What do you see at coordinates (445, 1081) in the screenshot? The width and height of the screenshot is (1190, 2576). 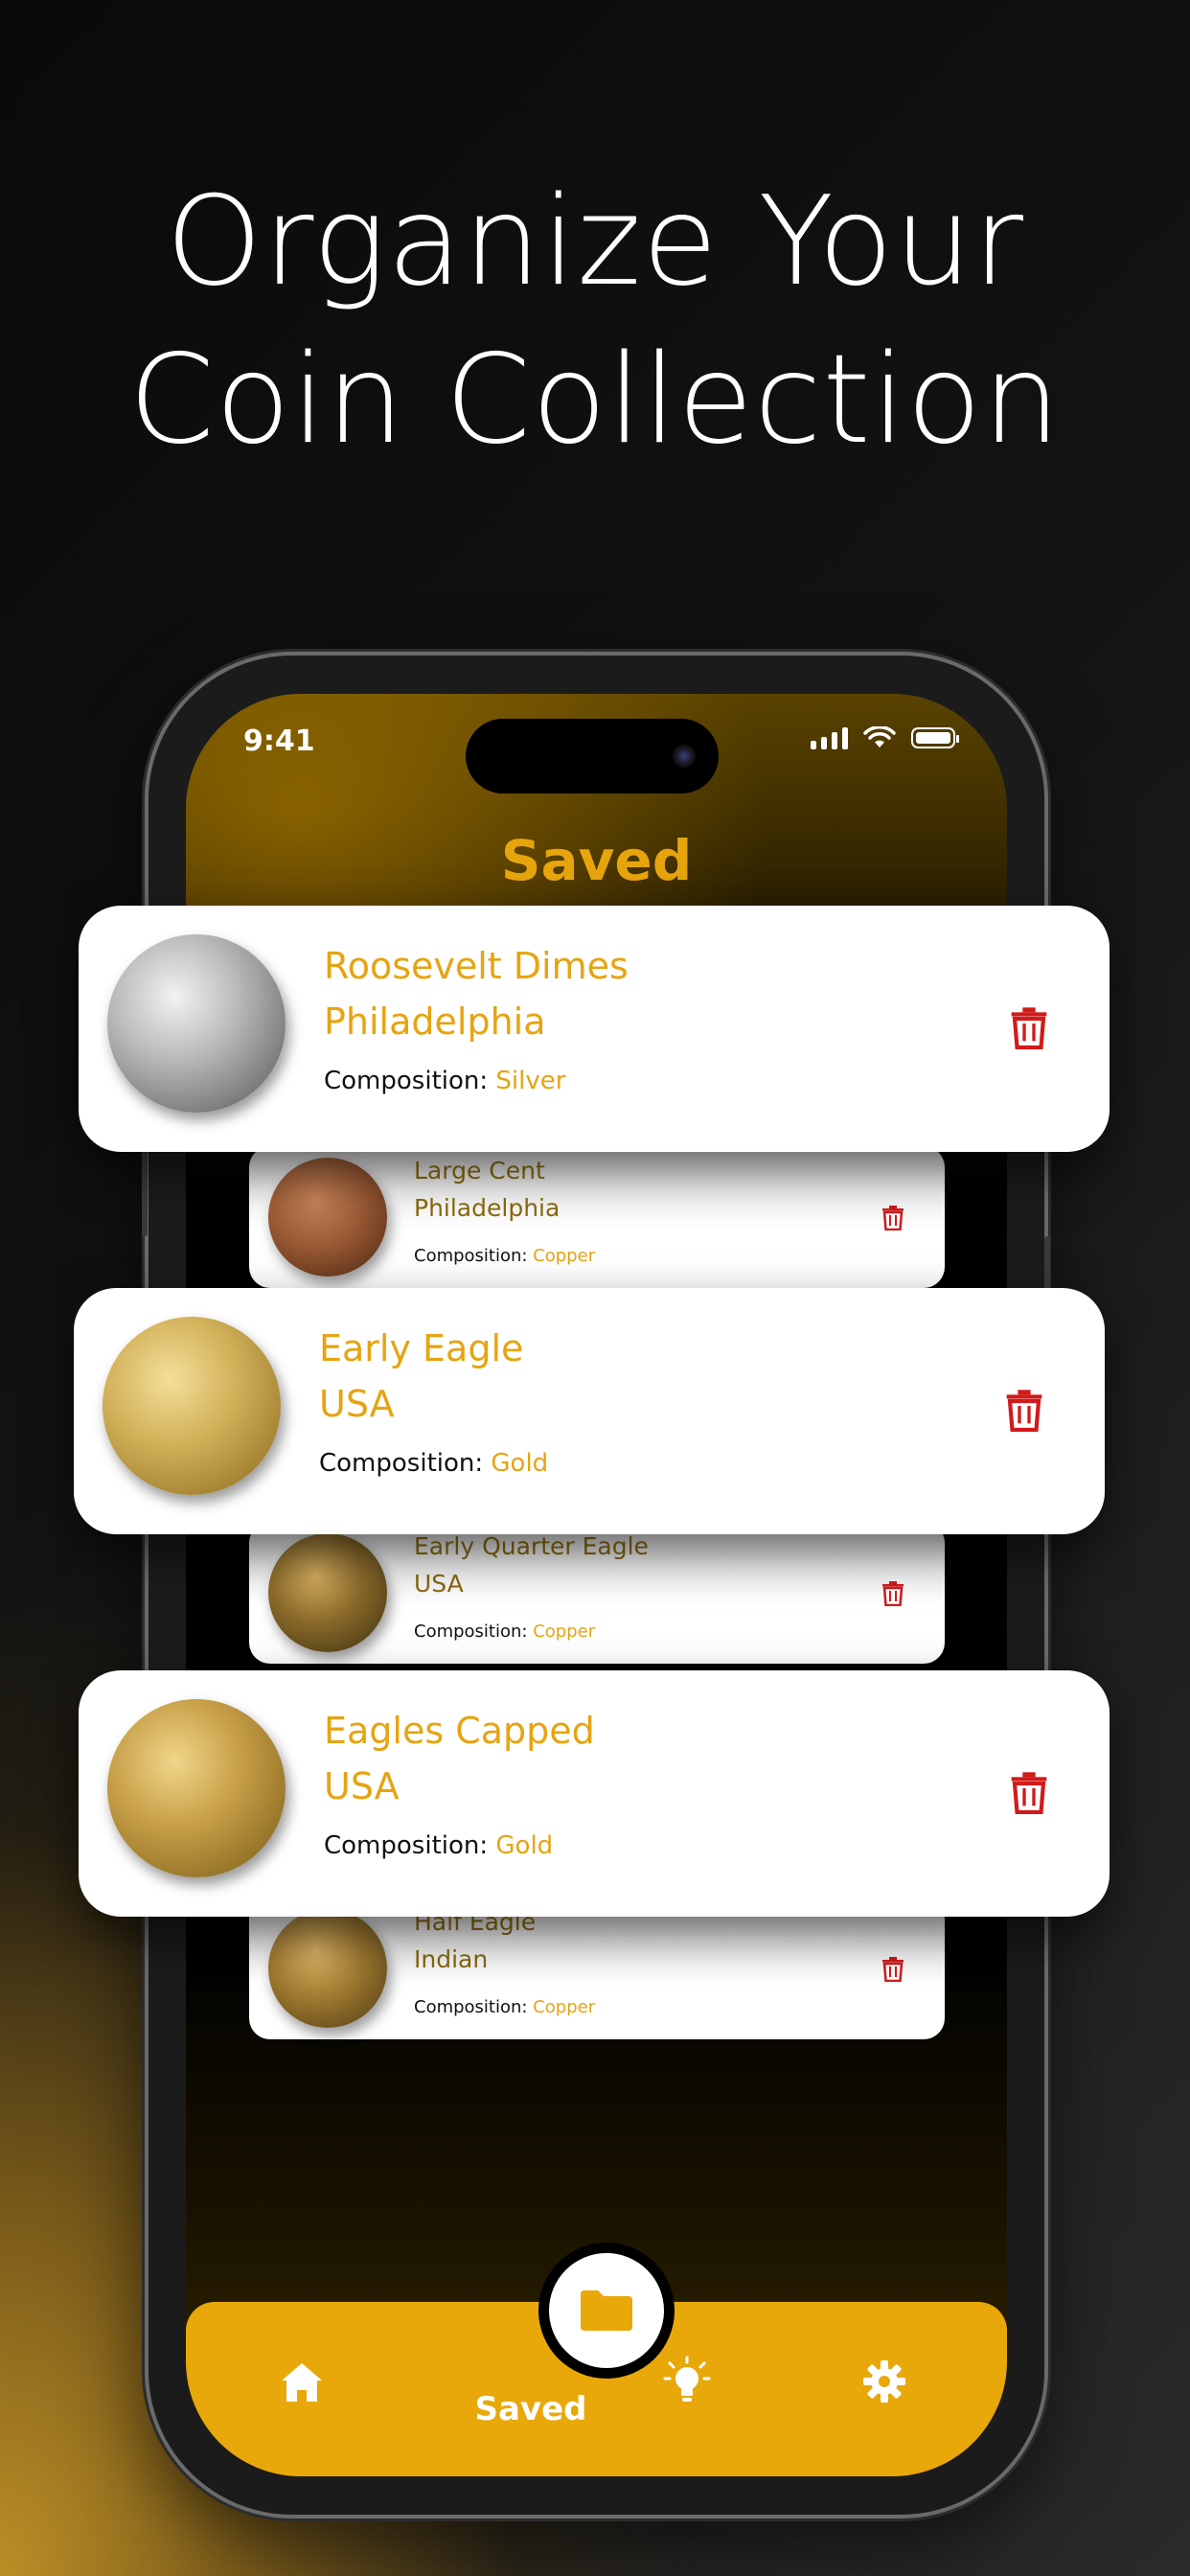 I see `coin-composition: Composition: Silver` at bounding box center [445, 1081].